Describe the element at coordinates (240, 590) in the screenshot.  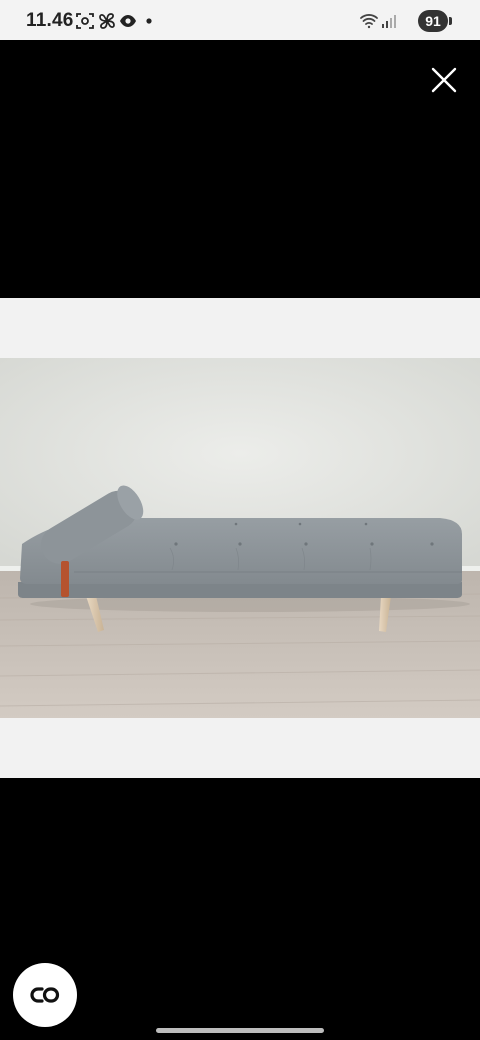
I see `sofa-base` at that location.